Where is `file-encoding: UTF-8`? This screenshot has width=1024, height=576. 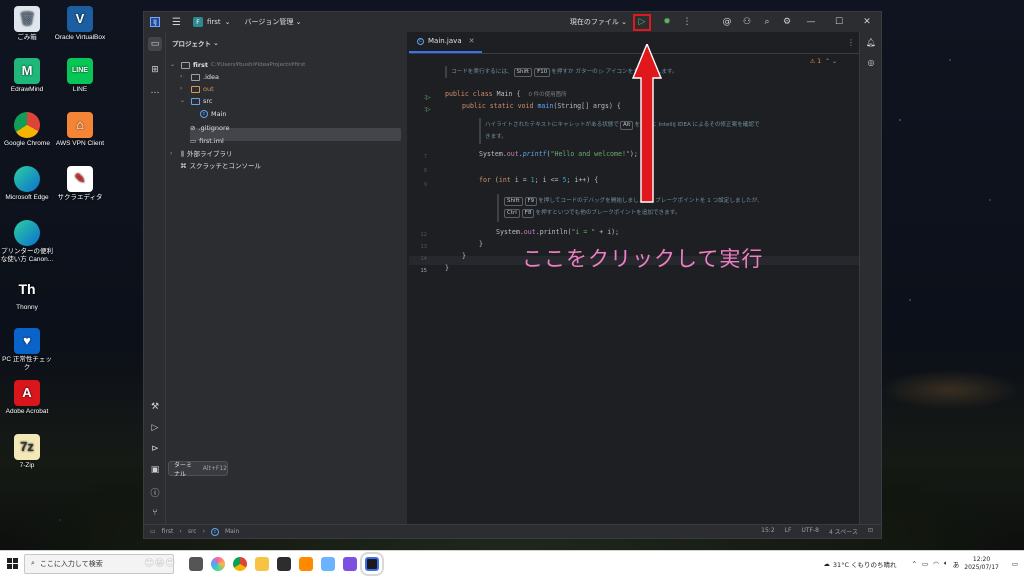 file-encoding: UTF-8 is located at coordinates (810, 531).